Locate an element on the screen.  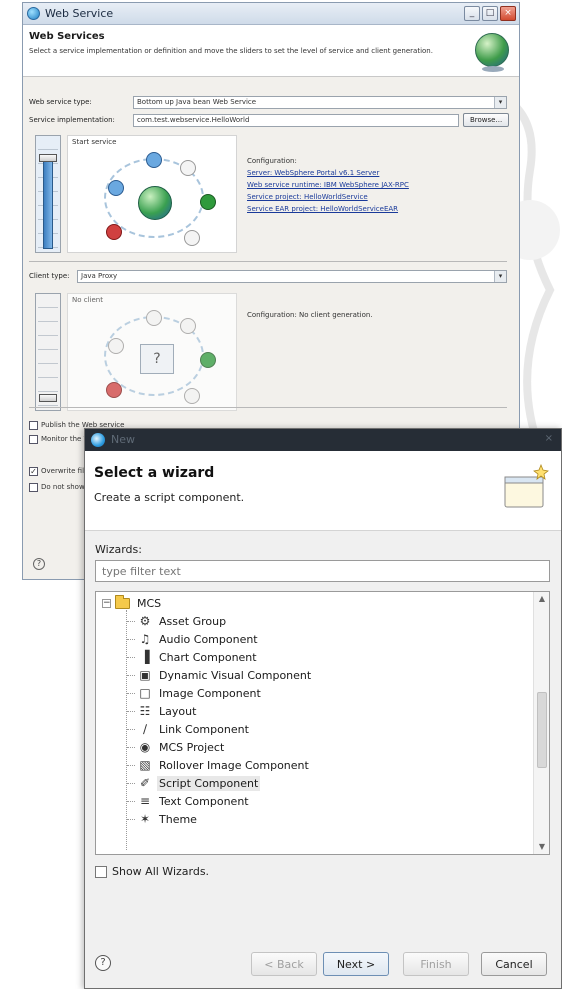
publish-checkbox is located at coordinates (33, 425).